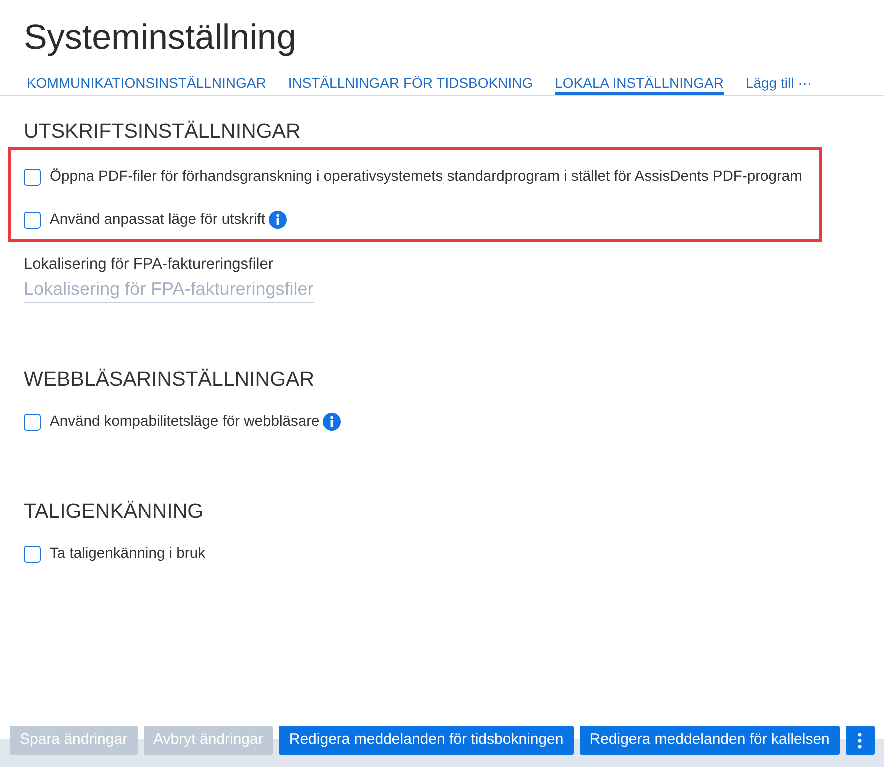  Describe the element at coordinates (426, 740) in the screenshot. I see `footer-button: Redigera meddelanden för tidsbokningen` at that location.